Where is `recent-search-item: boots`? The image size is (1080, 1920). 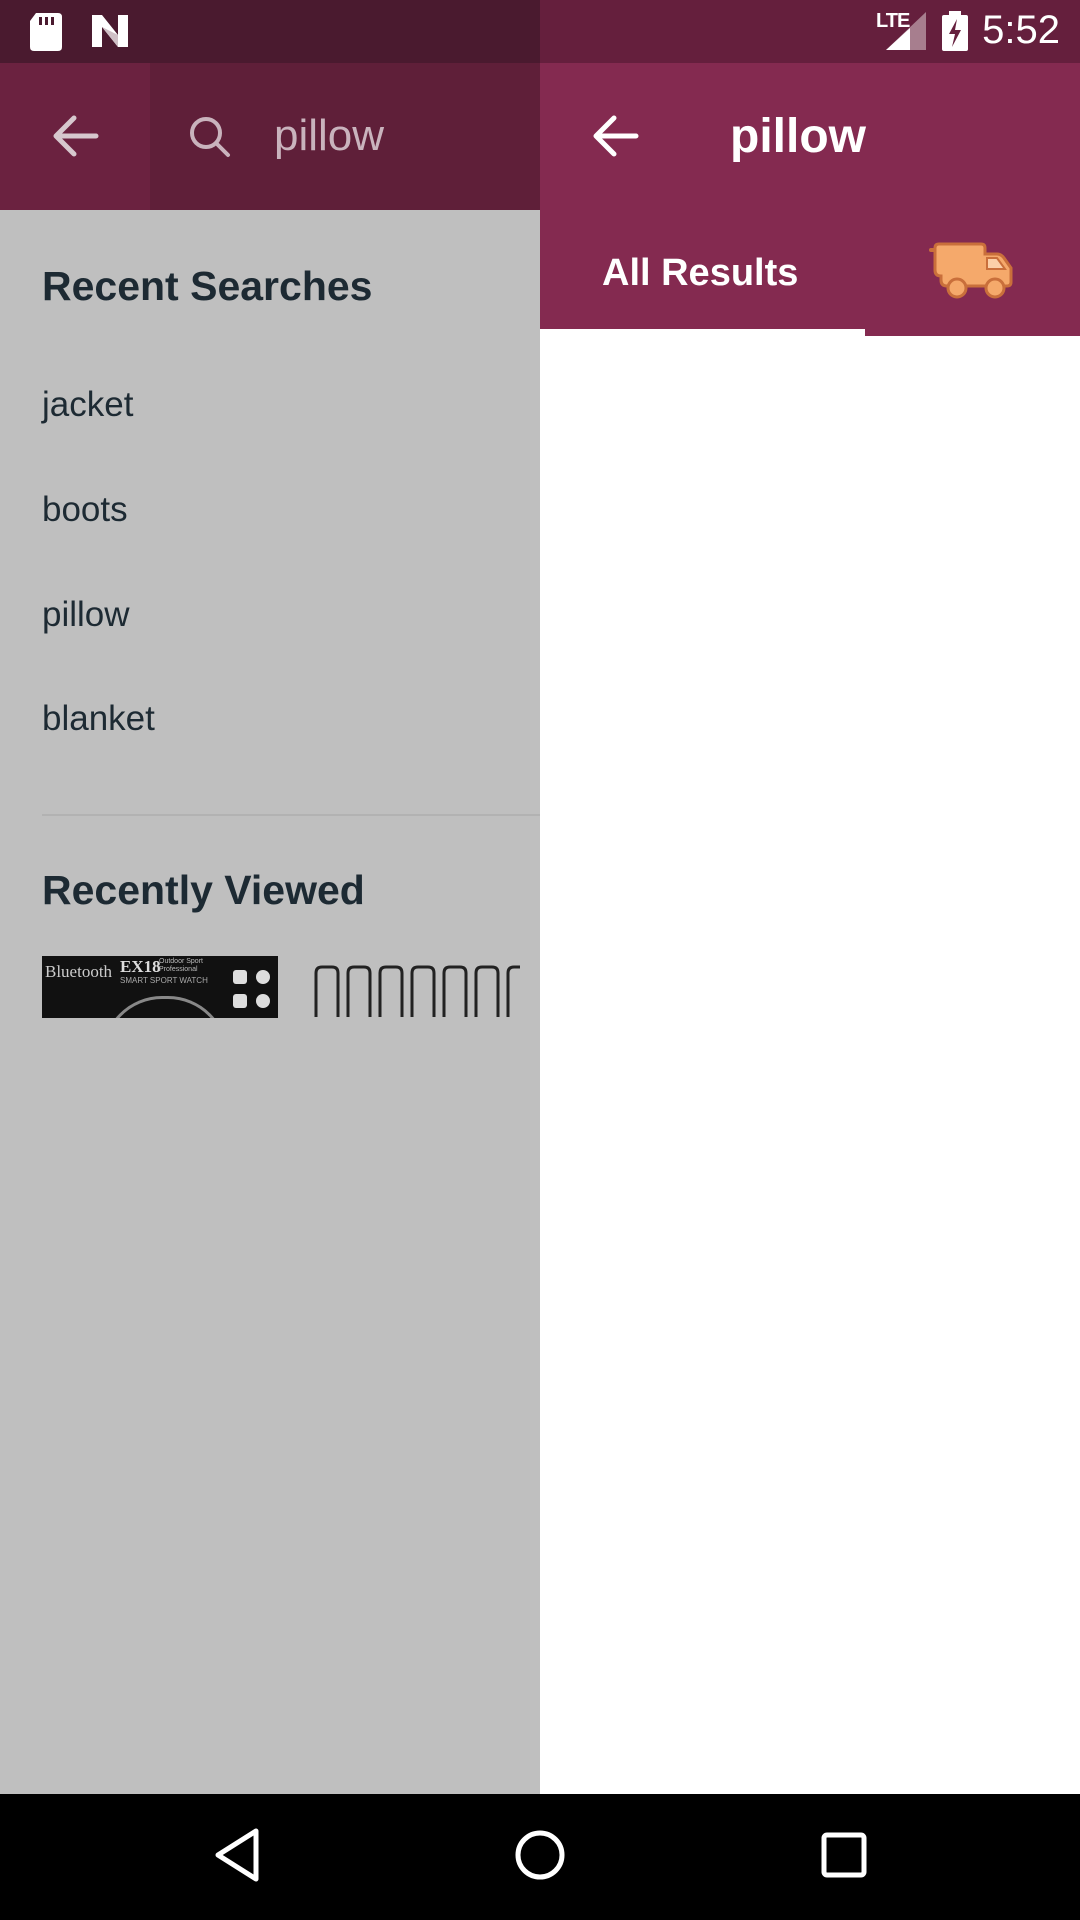 recent-search-item: boots is located at coordinates (85, 510).